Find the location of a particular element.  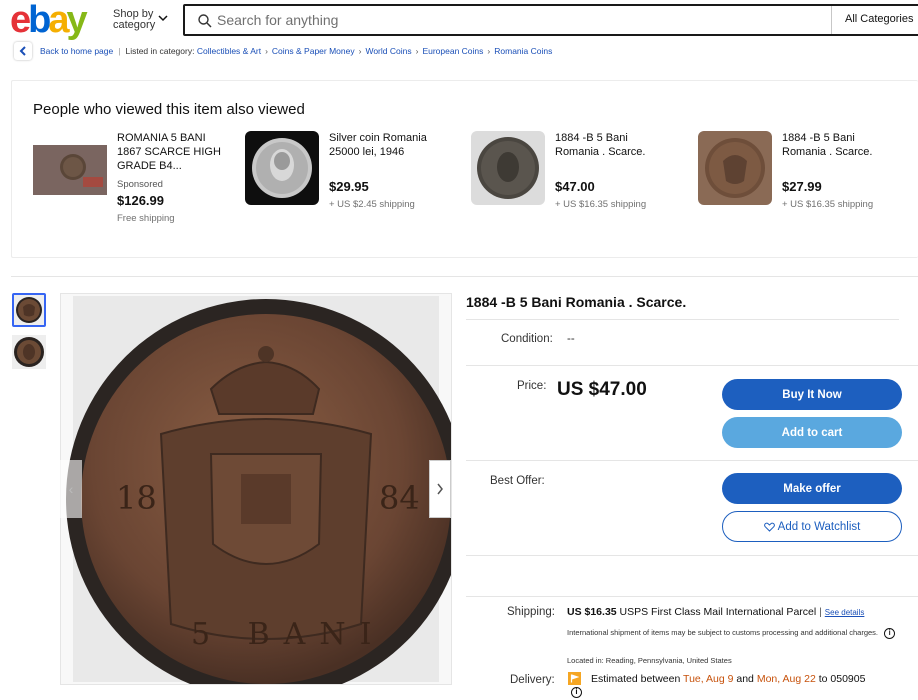

condition-value: -- is located at coordinates (571, 339).